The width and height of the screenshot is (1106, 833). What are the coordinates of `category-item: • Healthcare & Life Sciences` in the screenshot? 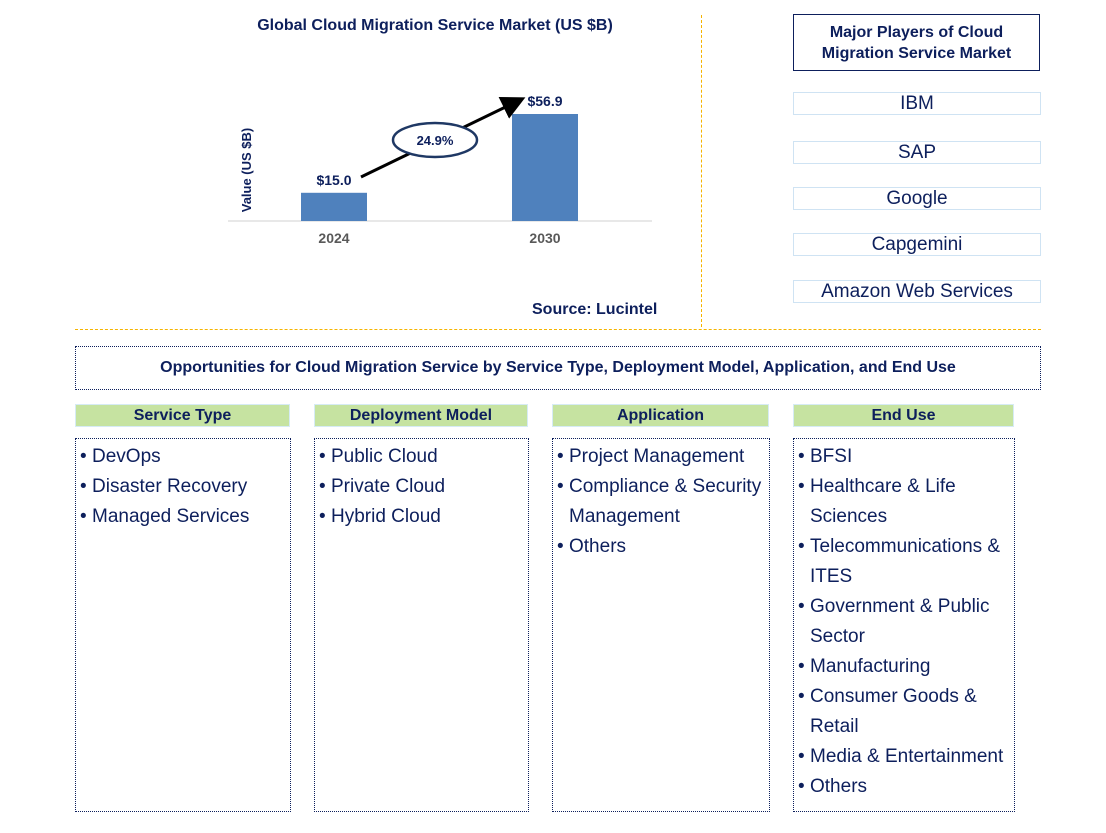 It's located at (904, 502).